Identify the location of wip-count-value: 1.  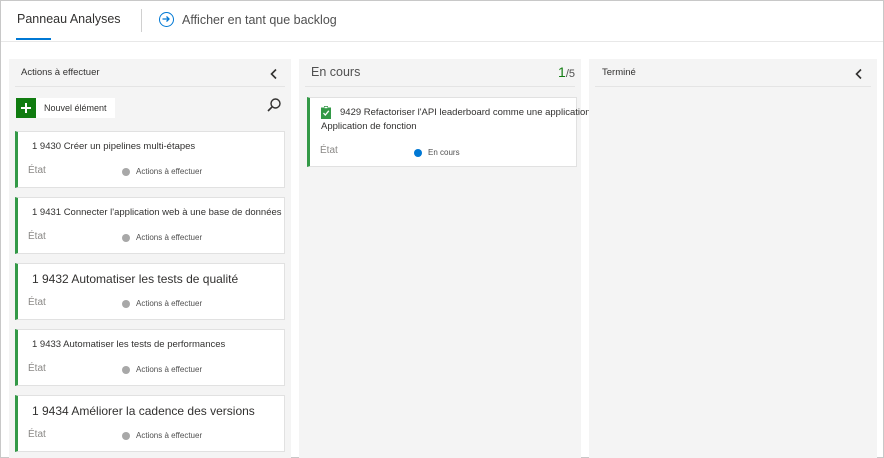
(562, 72).